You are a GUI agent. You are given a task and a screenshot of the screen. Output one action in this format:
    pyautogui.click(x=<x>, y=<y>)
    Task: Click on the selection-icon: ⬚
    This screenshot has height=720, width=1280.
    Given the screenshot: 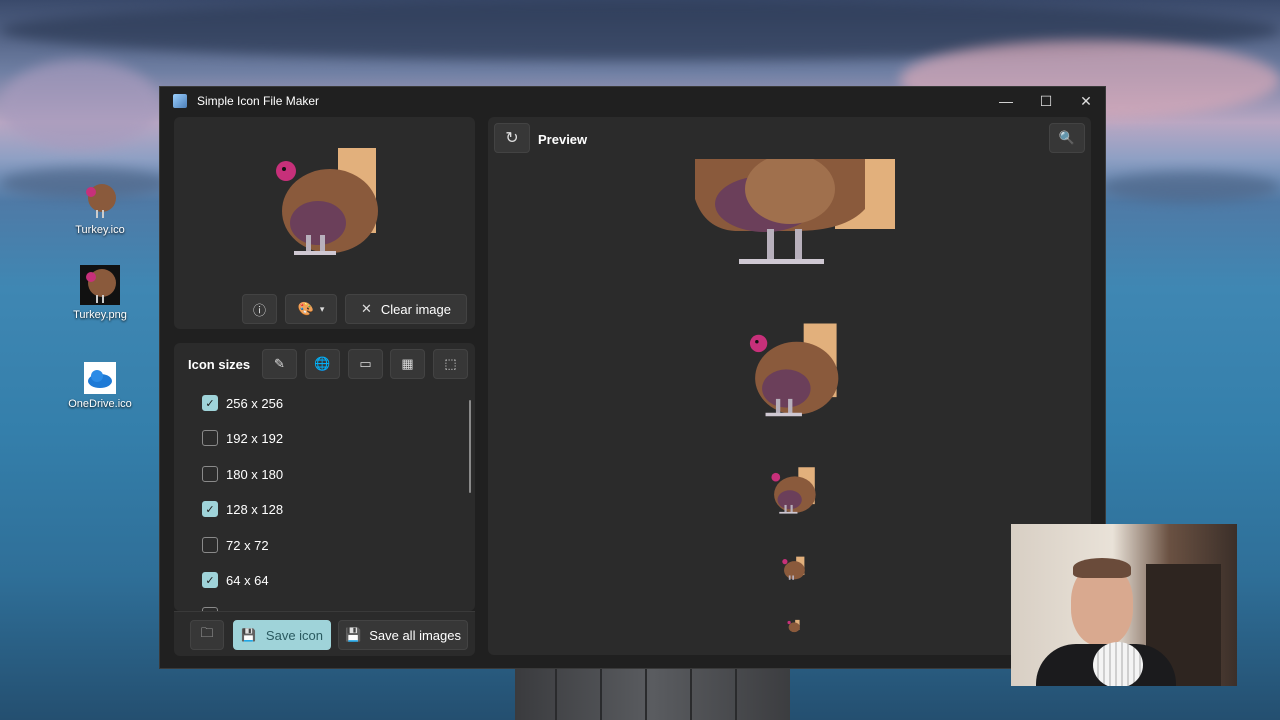 What is the action you would take?
    pyautogui.click(x=450, y=363)
    